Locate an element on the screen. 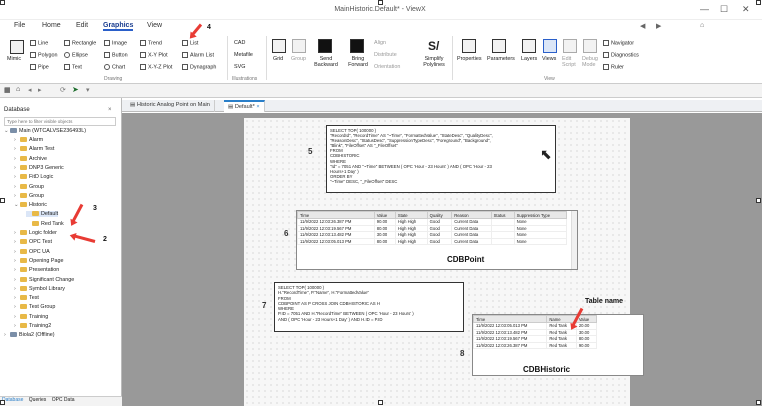 The image size is (762, 406). tree-item-test-group: › Test Group is located at coordinates (34, 307).